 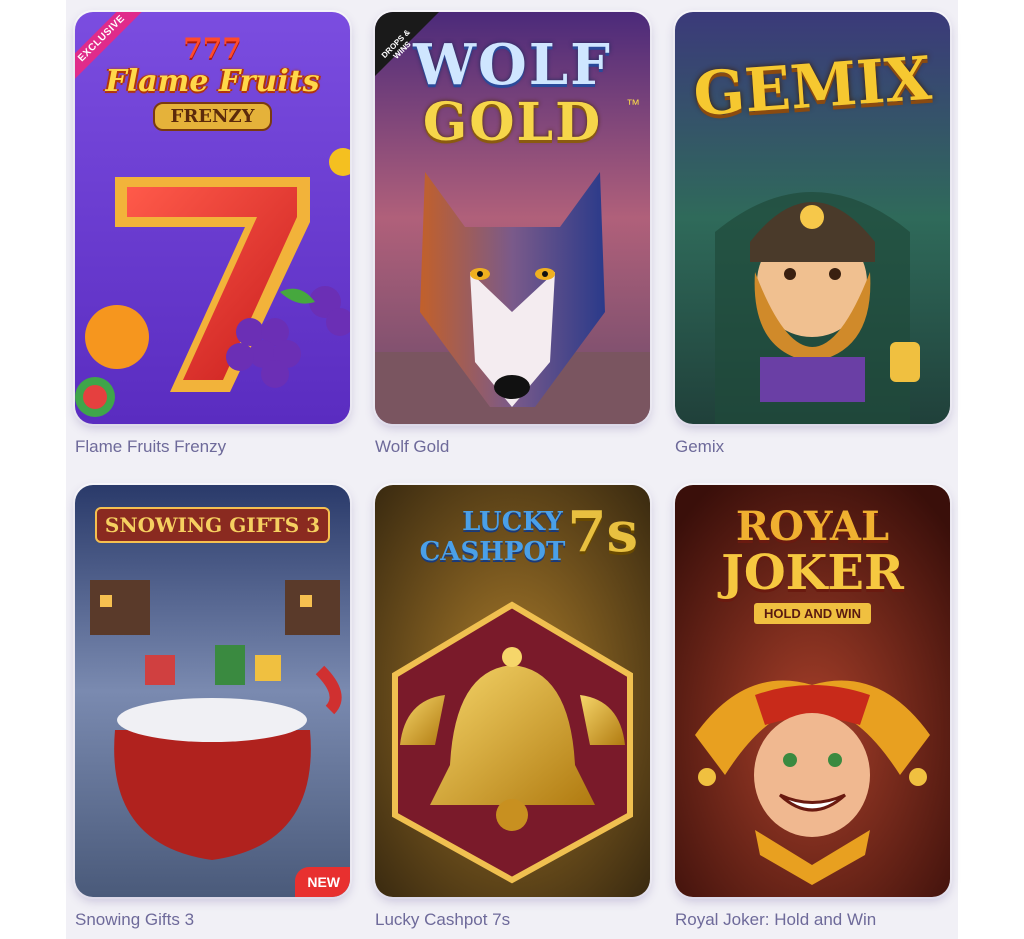 What do you see at coordinates (512, 691) in the screenshot?
I see `game-thumbnail: LUCKY CASHPOT 7s` at bounding box center [512, 691].